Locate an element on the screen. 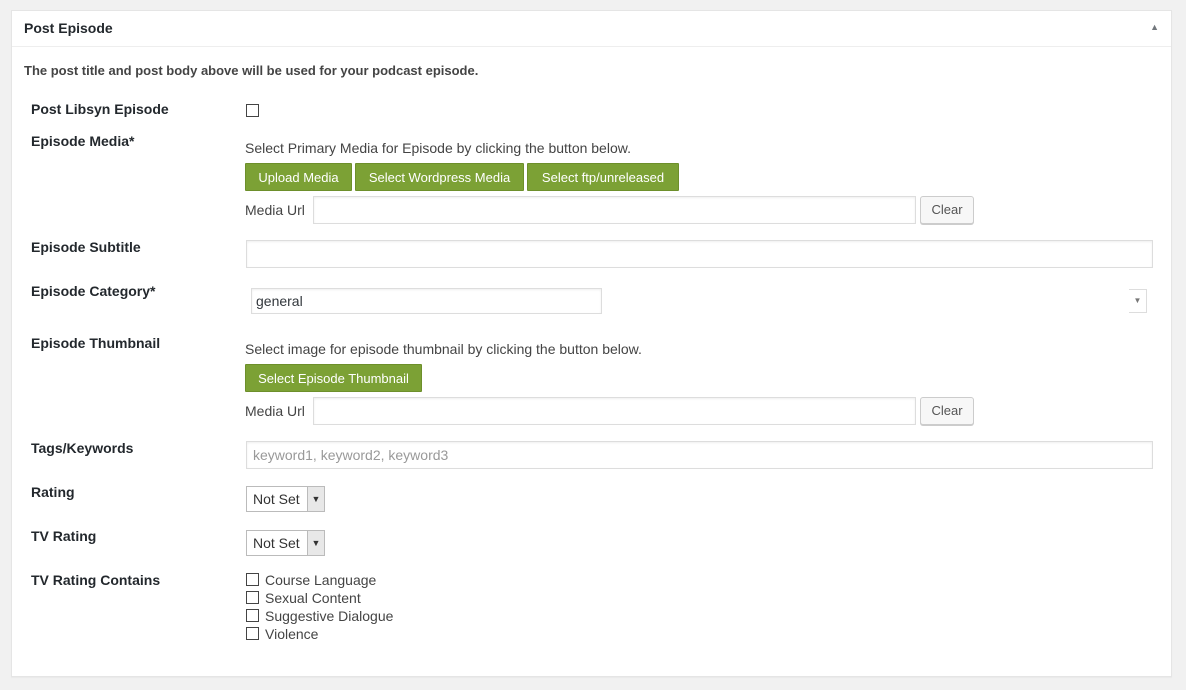  sexual-content-checkbox is located at coordinates (252, 597).